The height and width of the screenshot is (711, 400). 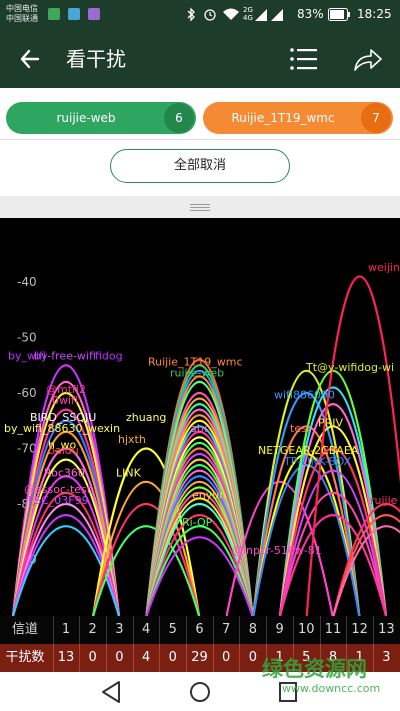 I want to click on ap-name-label: by-free-wifi, so click(x=65, y=356).